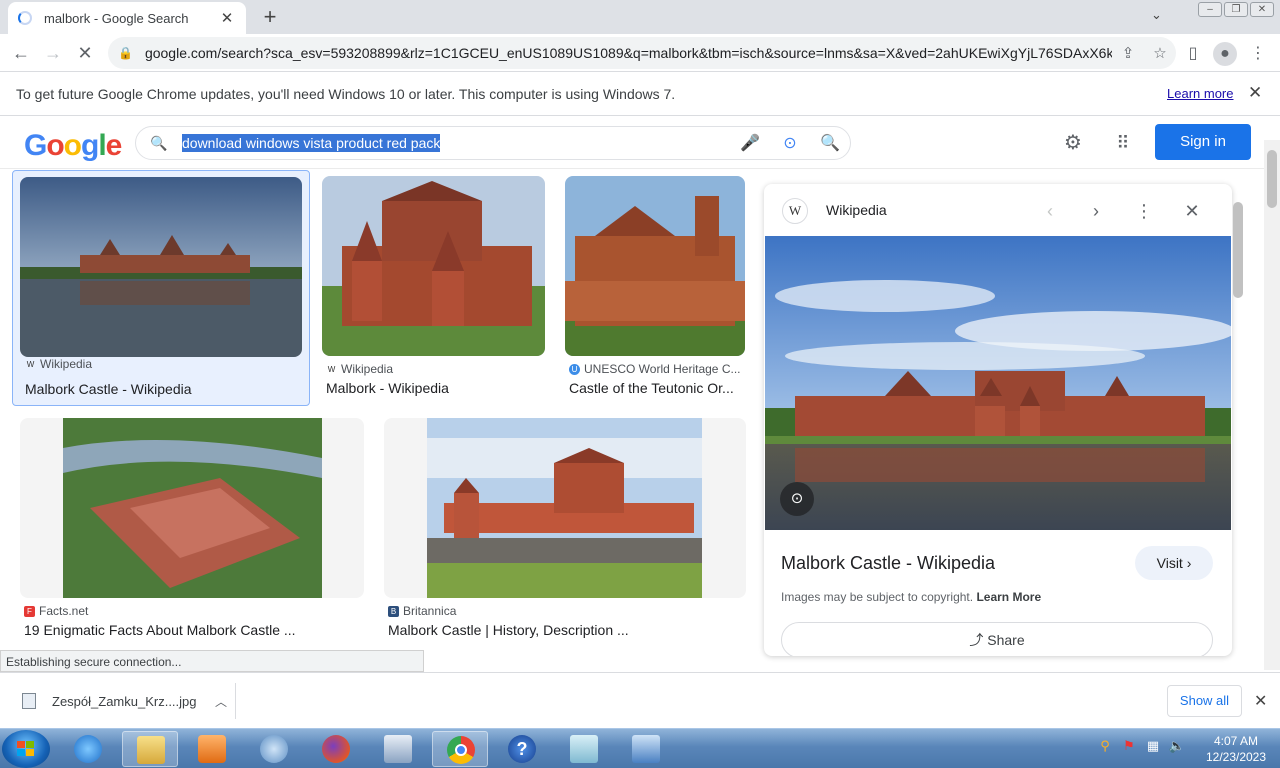  What do you see at coordinates (1225, 54) in the screenshot?
I see `profile-avatar-icon: ●` at bounding box center [1225, 54].